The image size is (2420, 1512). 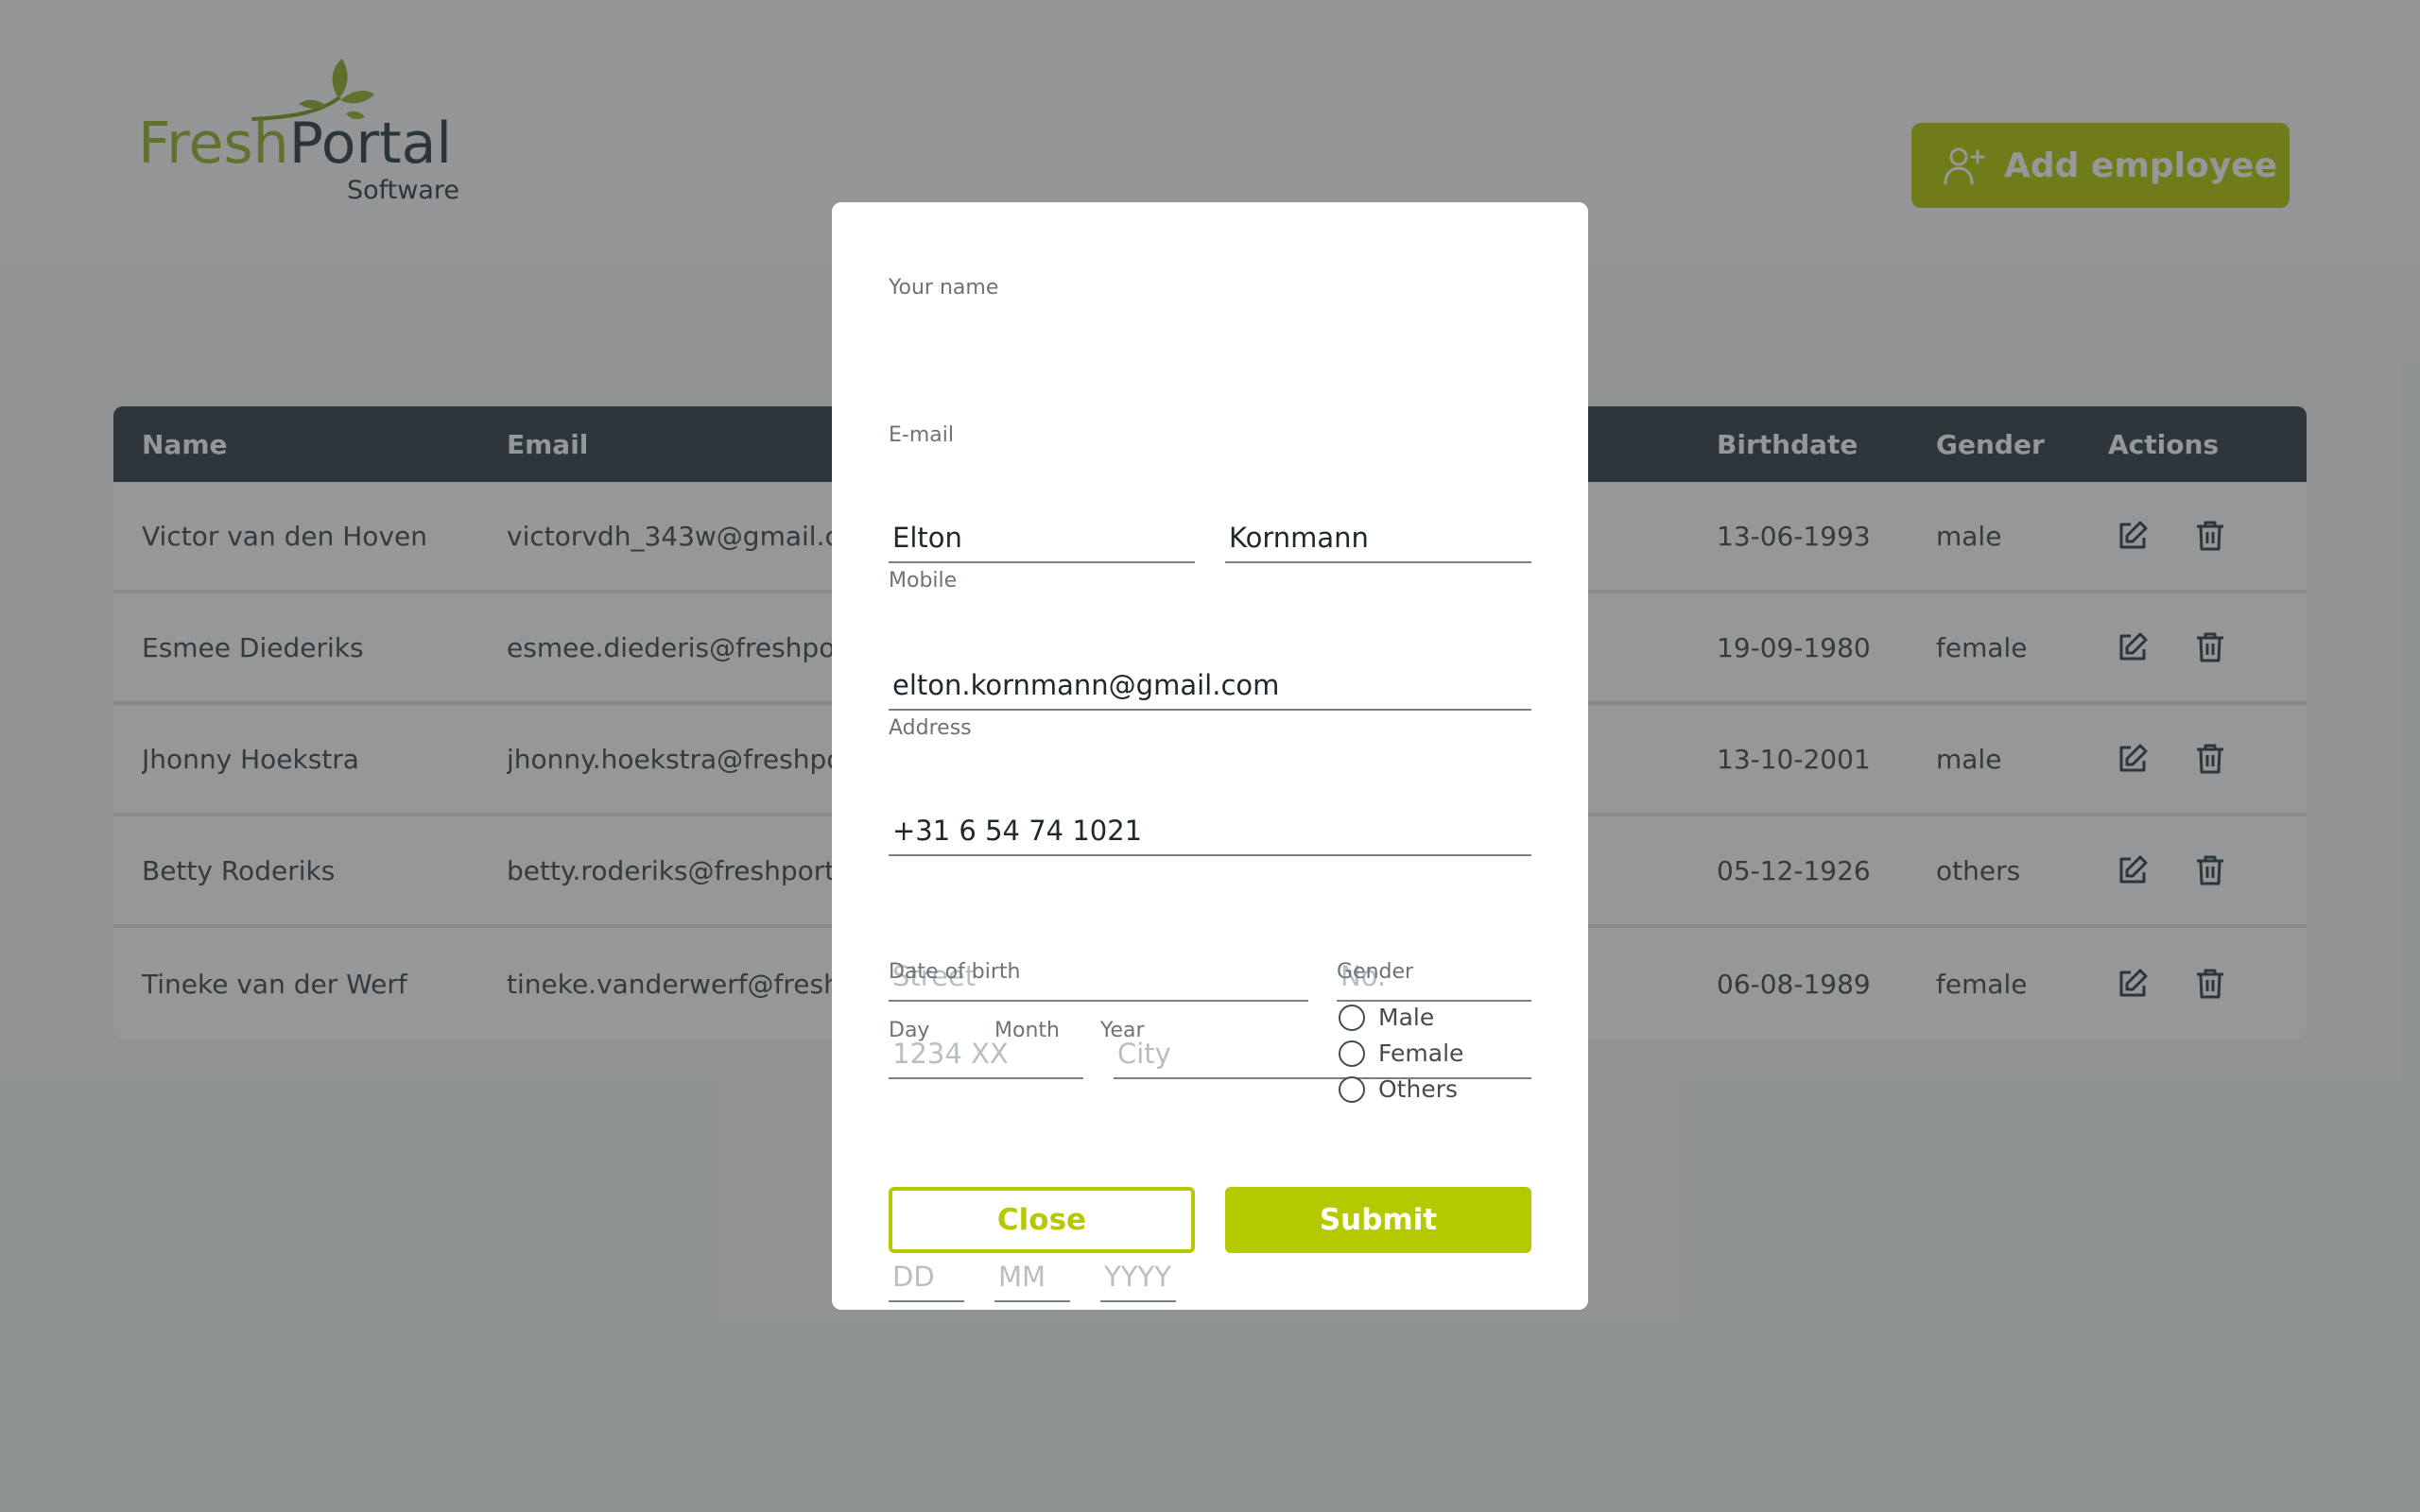 What do you see at coordinates (1378, 538) in the screenshot?
I see `last-name-input` at bounding box center [1378, 538].